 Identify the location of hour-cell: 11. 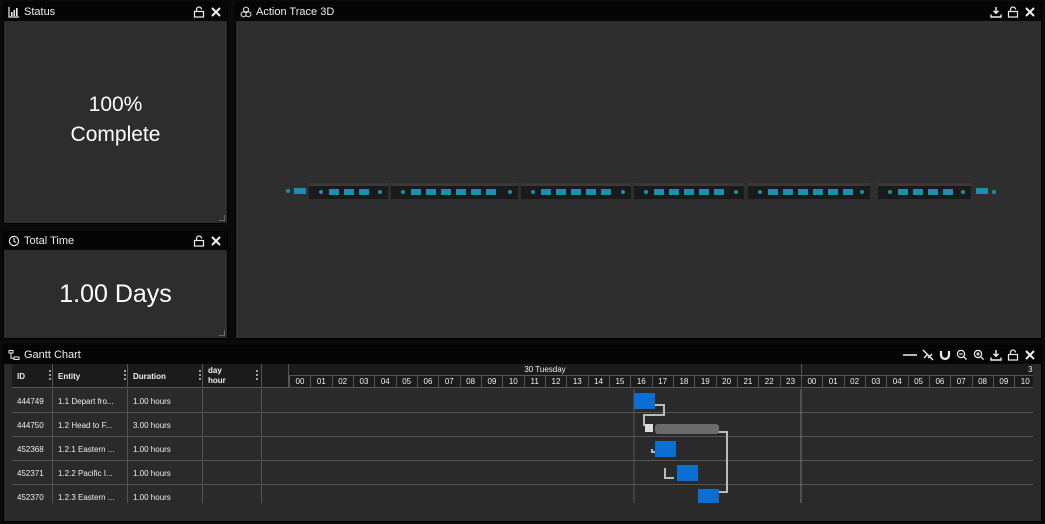
(534, 382).